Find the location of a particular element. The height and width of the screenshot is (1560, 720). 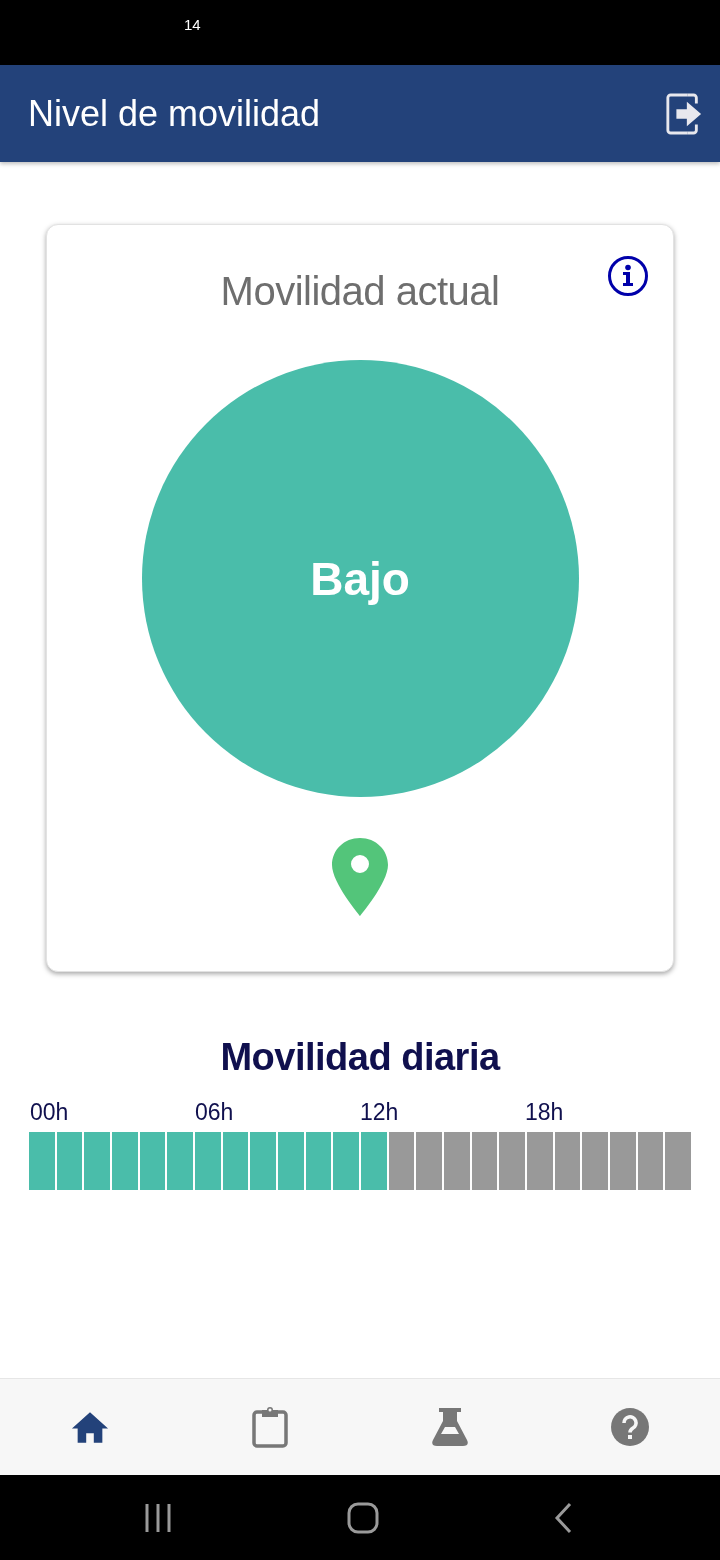

home-button-icon is located at coordinates (363, 1517).